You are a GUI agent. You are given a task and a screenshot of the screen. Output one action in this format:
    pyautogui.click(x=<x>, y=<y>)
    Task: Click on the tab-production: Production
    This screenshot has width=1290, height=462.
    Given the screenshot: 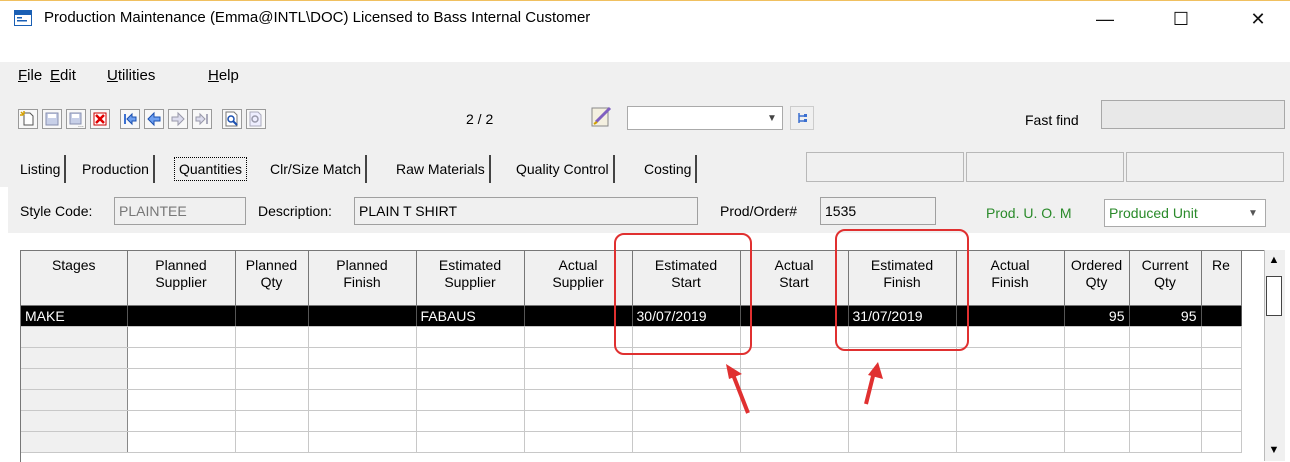 What is the action you would take?
    pyautogui.click(x=116, y=169)
    